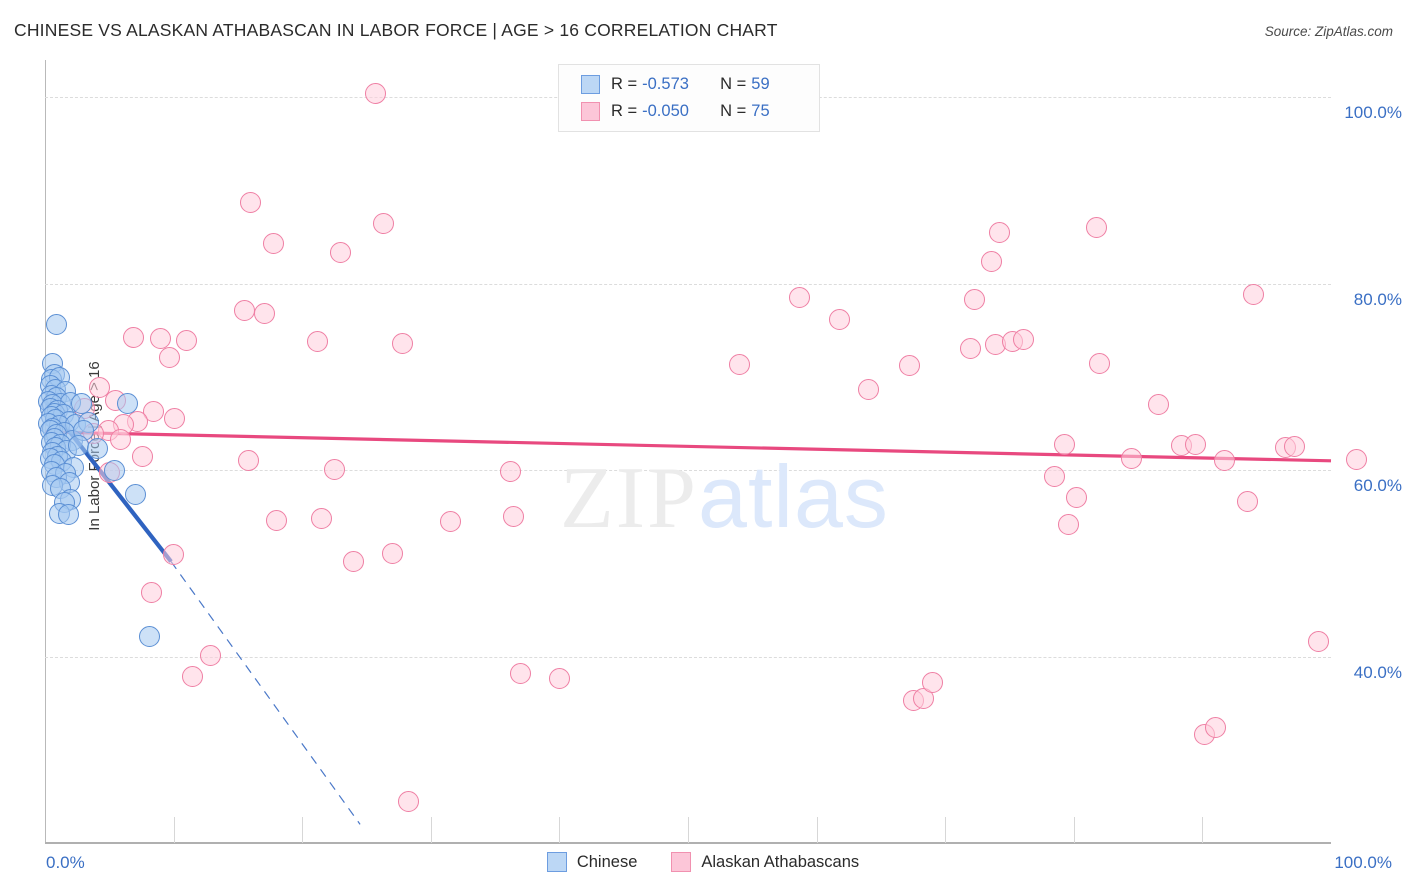 This screenshot has height=892, width=1406. What do you see at coordinates (1373, 113) in the screenshot?
I see `y-axis-label: 100.0%` at bounding box center [1373, 113].